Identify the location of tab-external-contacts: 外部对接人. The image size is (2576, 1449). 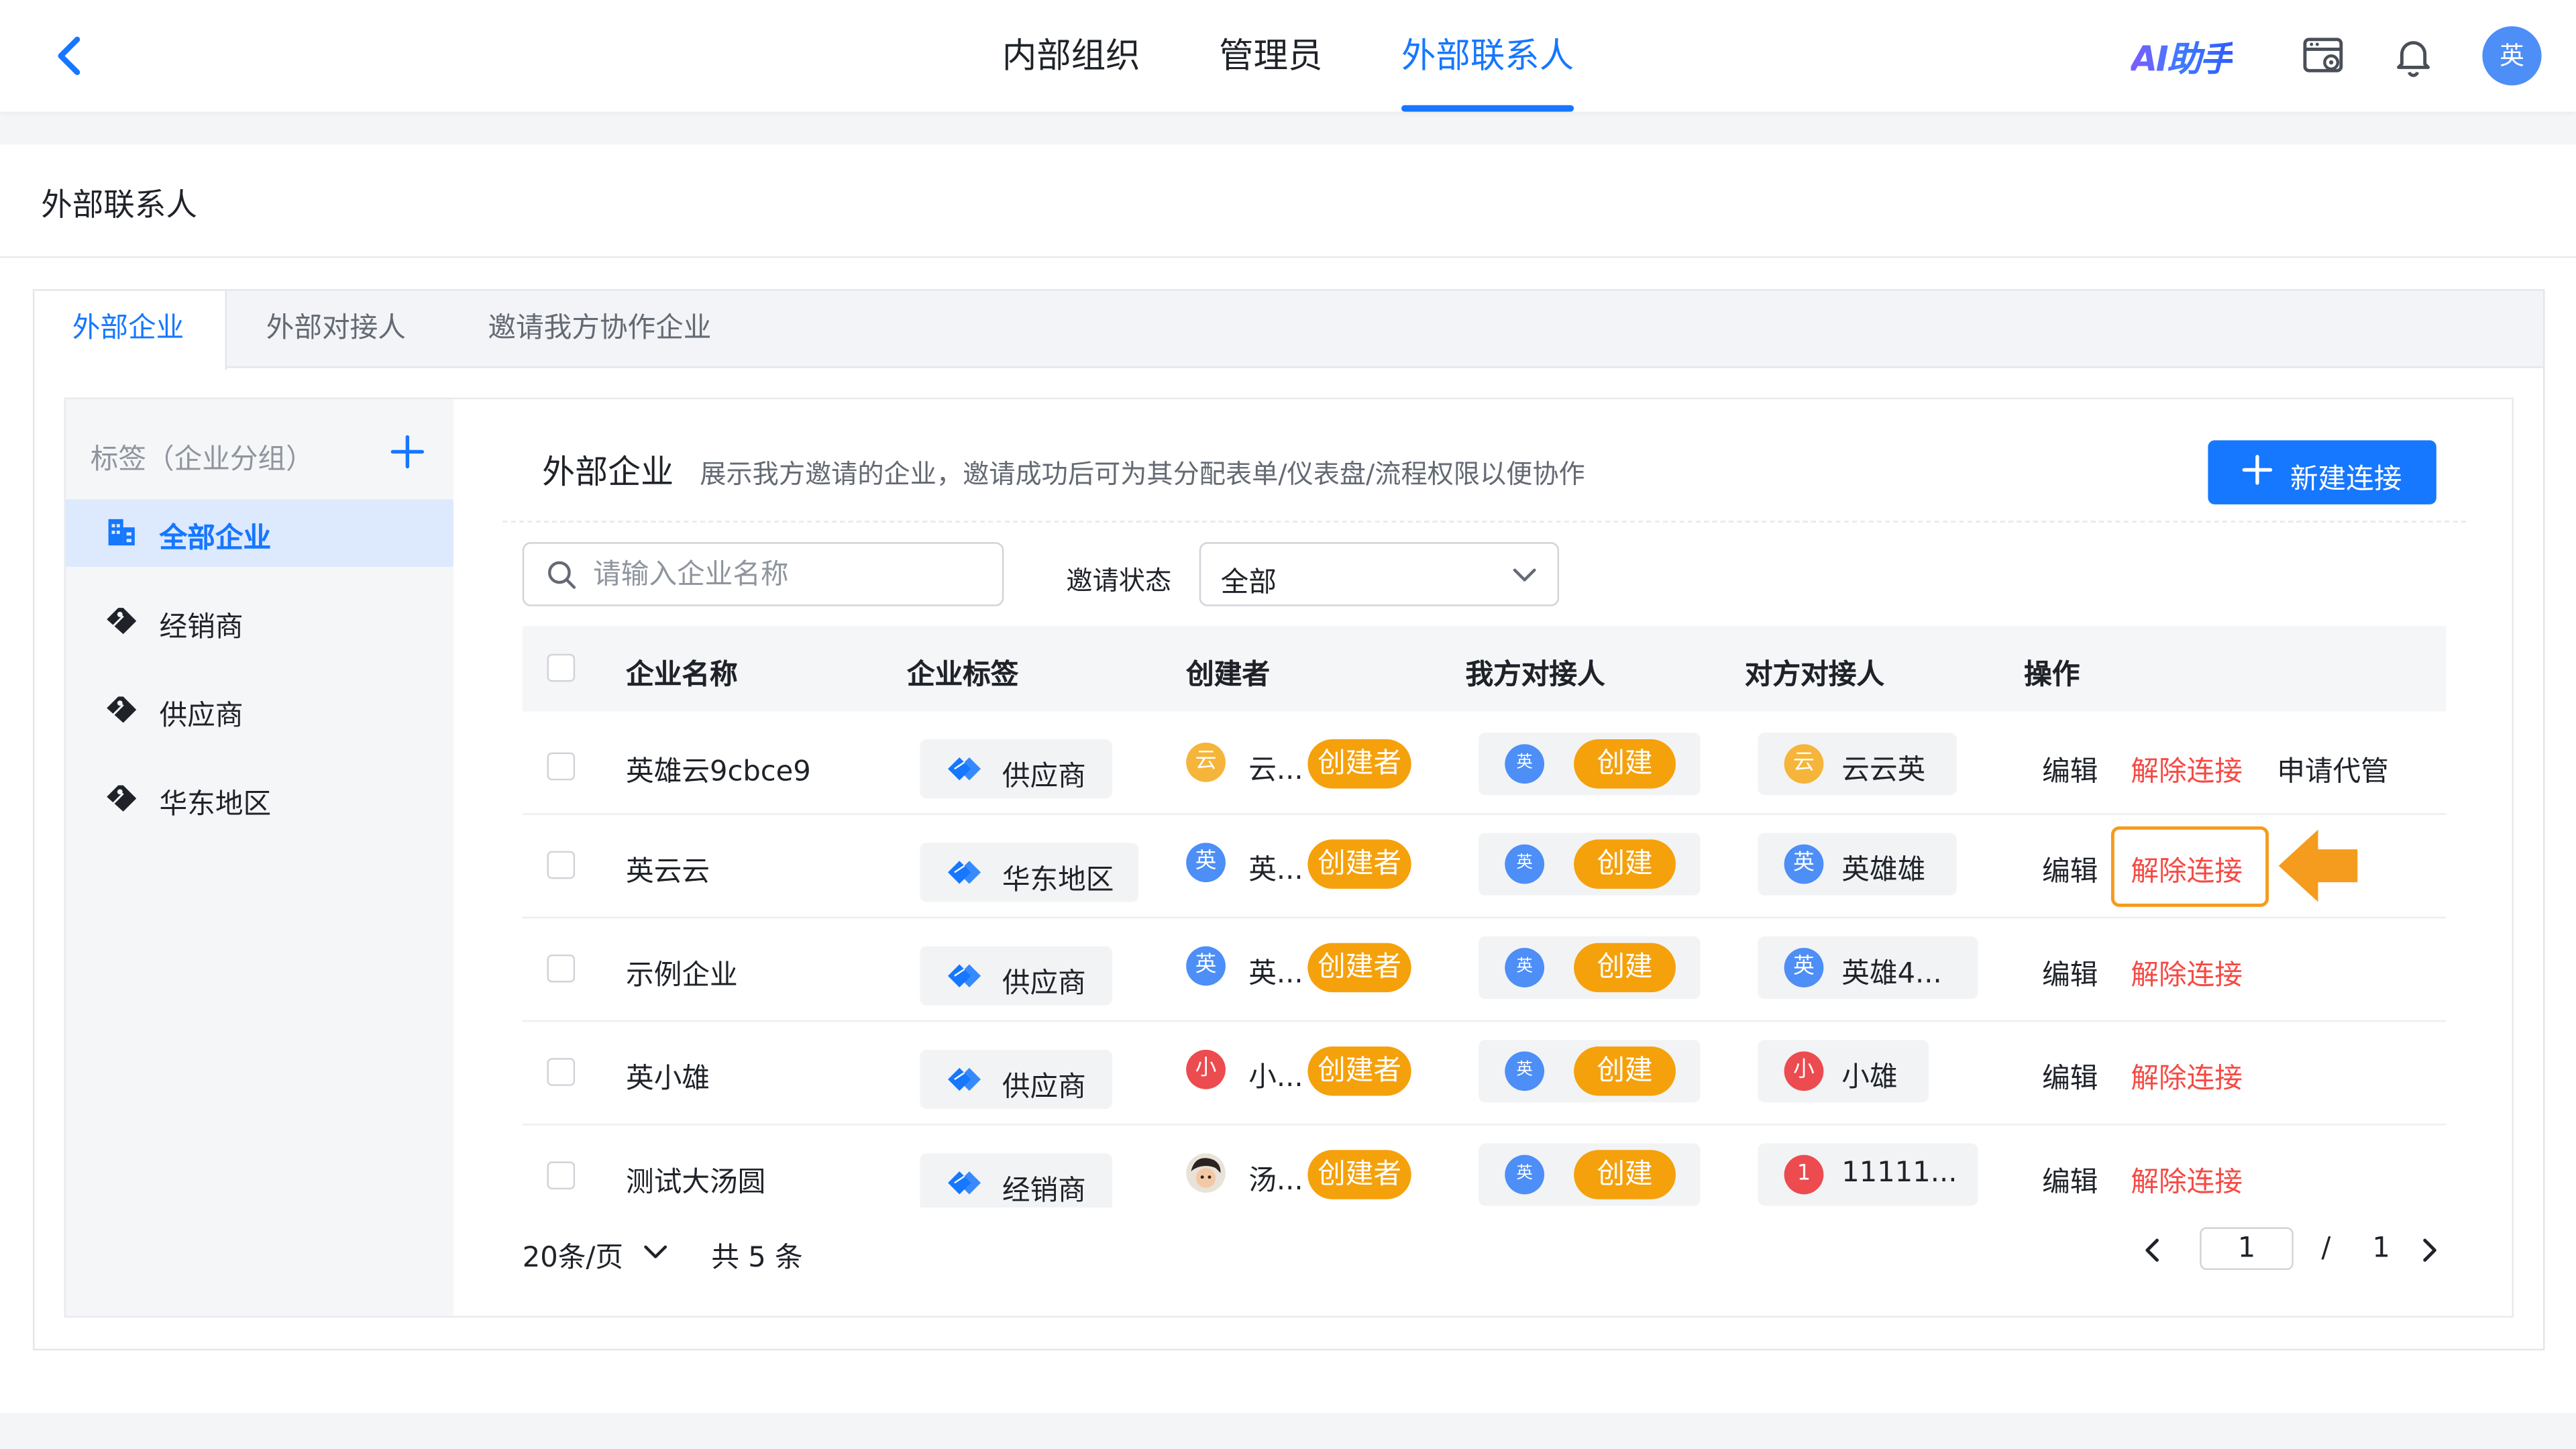
(336, 329).